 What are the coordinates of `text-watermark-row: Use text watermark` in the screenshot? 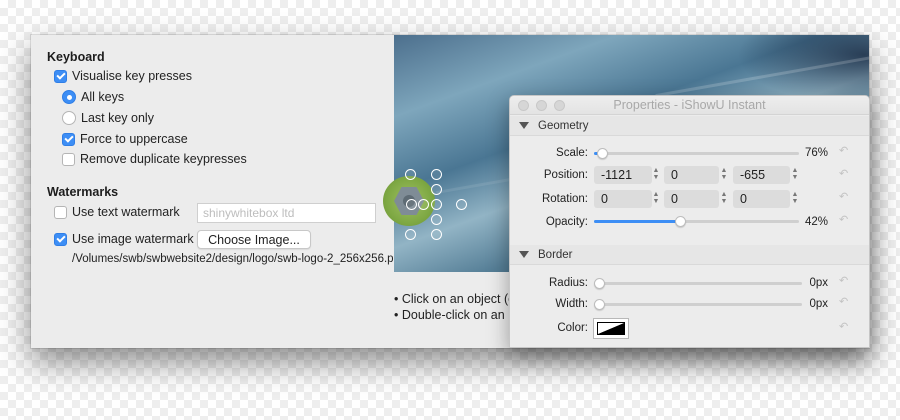 It's located at (117, 212).